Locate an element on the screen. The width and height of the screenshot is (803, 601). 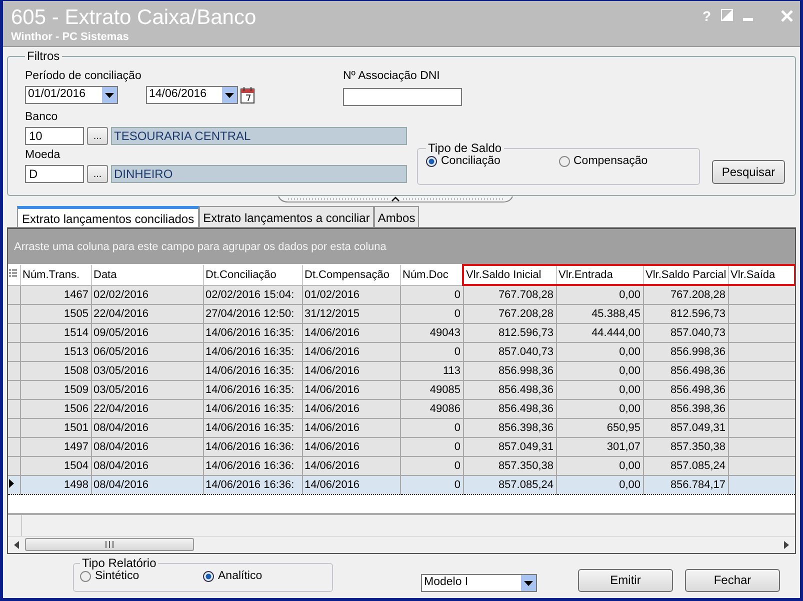
period-label: Período de conciliação is located at coordinates (83, 76).